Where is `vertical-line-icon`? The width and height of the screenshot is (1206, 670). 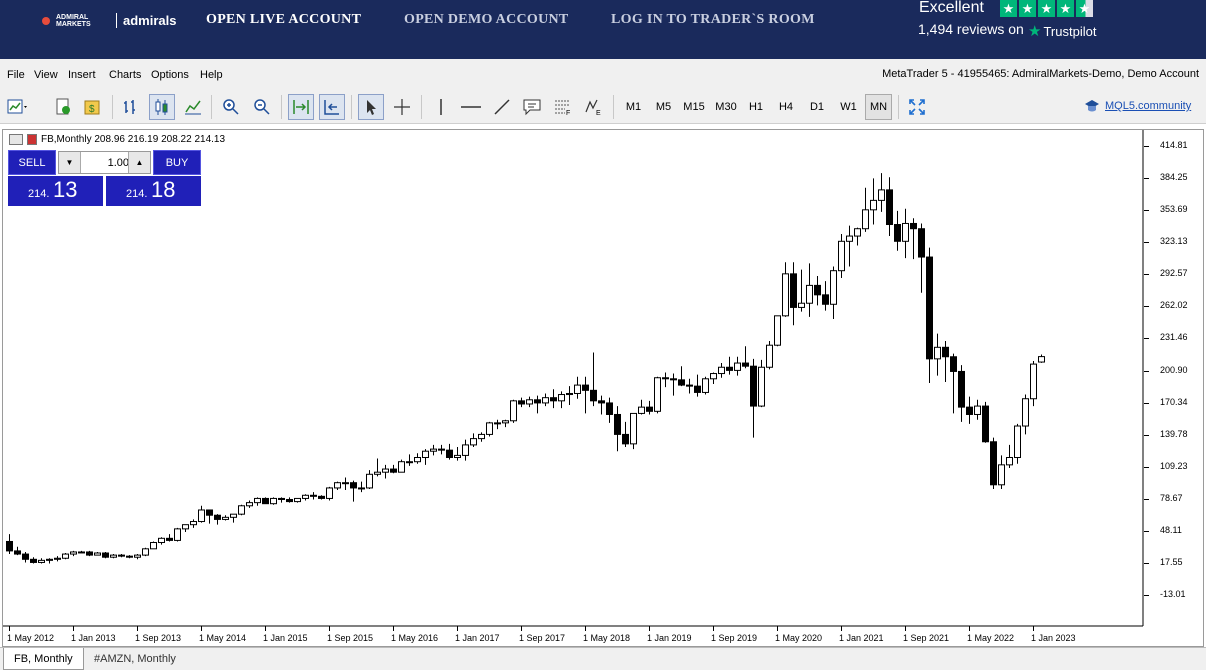 vertical-line-icon is located at coordinates (441, 107).